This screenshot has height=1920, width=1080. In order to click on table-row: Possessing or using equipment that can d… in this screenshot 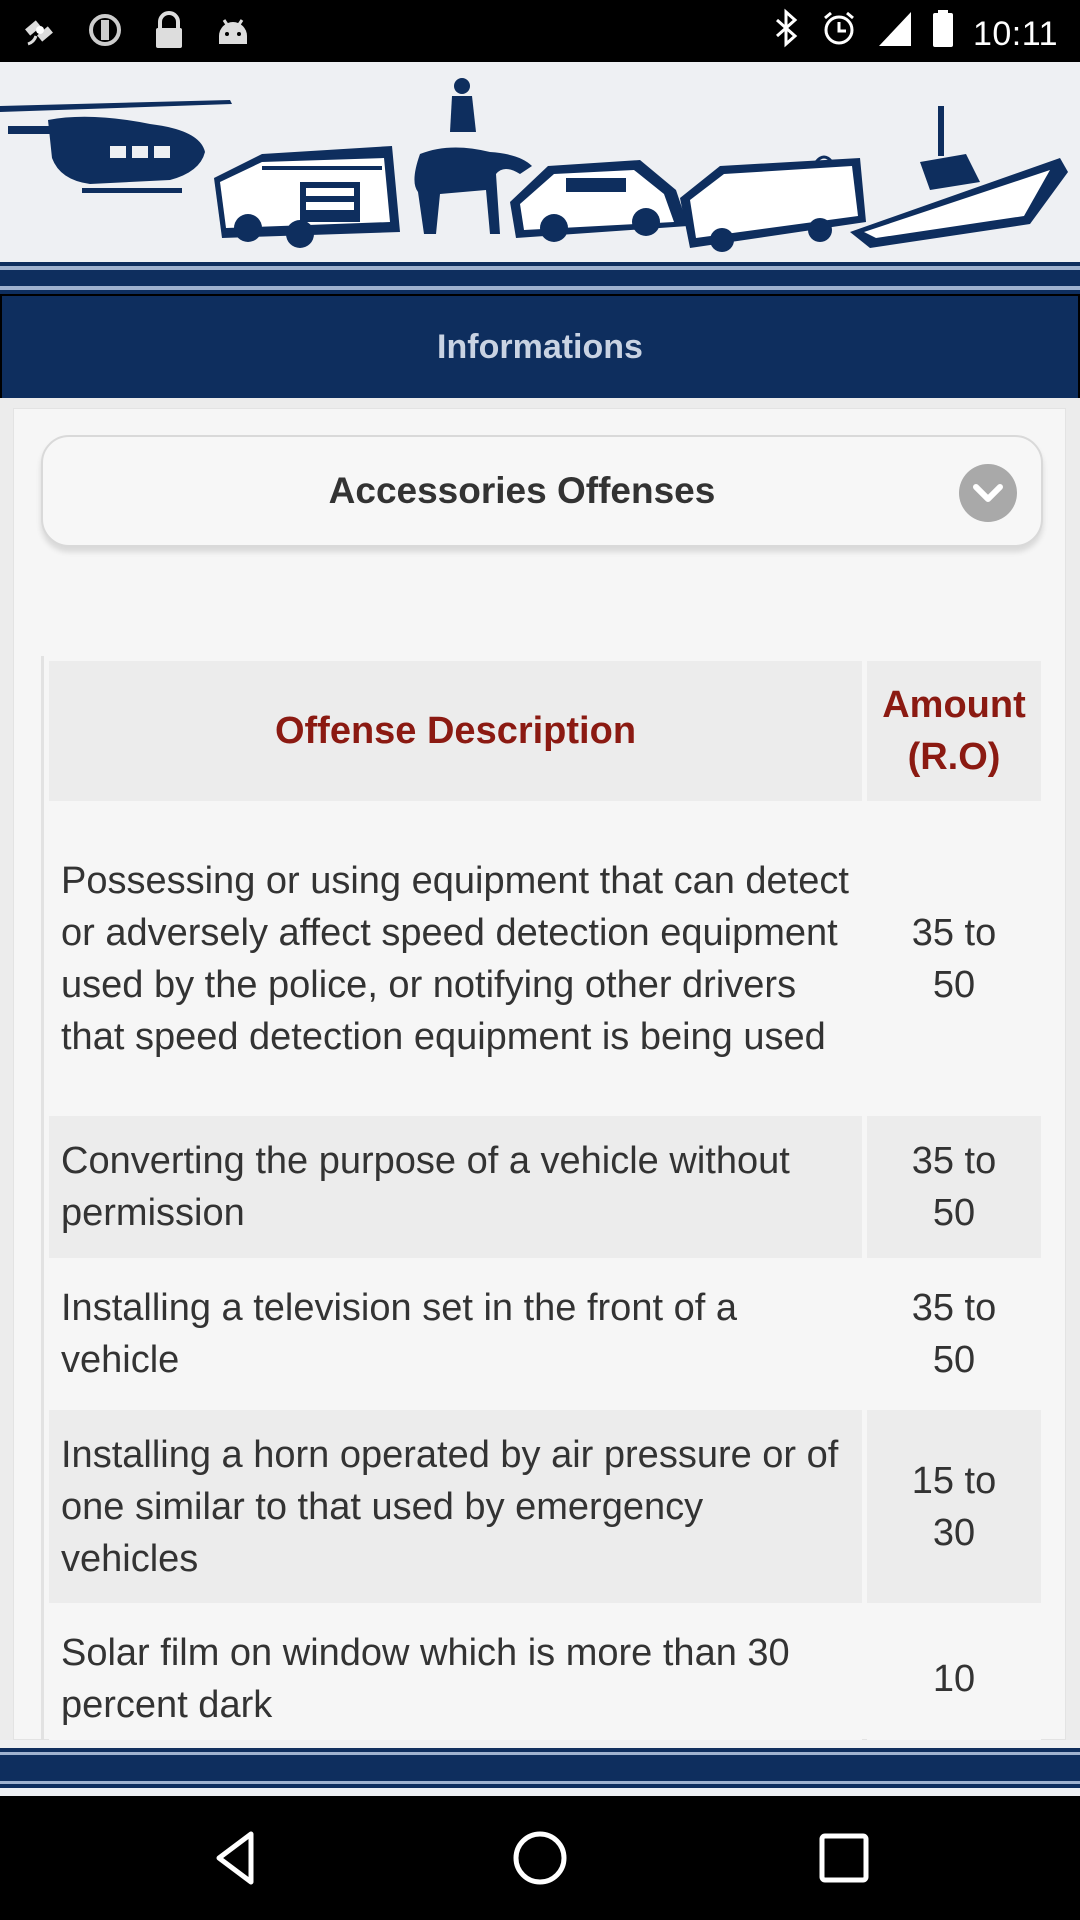, I will do `click(545, 958)`.